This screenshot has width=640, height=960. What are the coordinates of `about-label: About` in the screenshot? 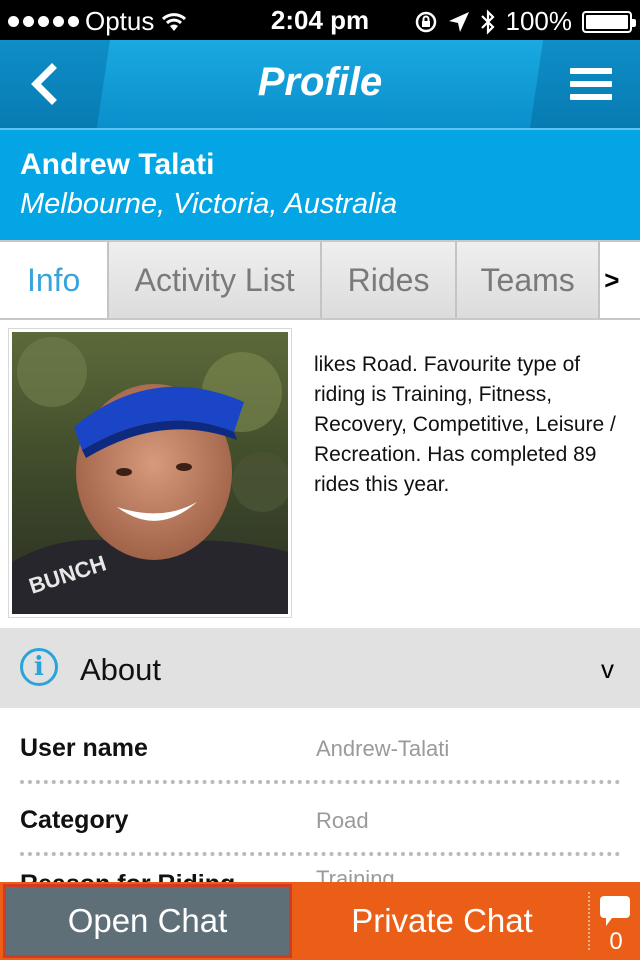 It's located at (121, 669).